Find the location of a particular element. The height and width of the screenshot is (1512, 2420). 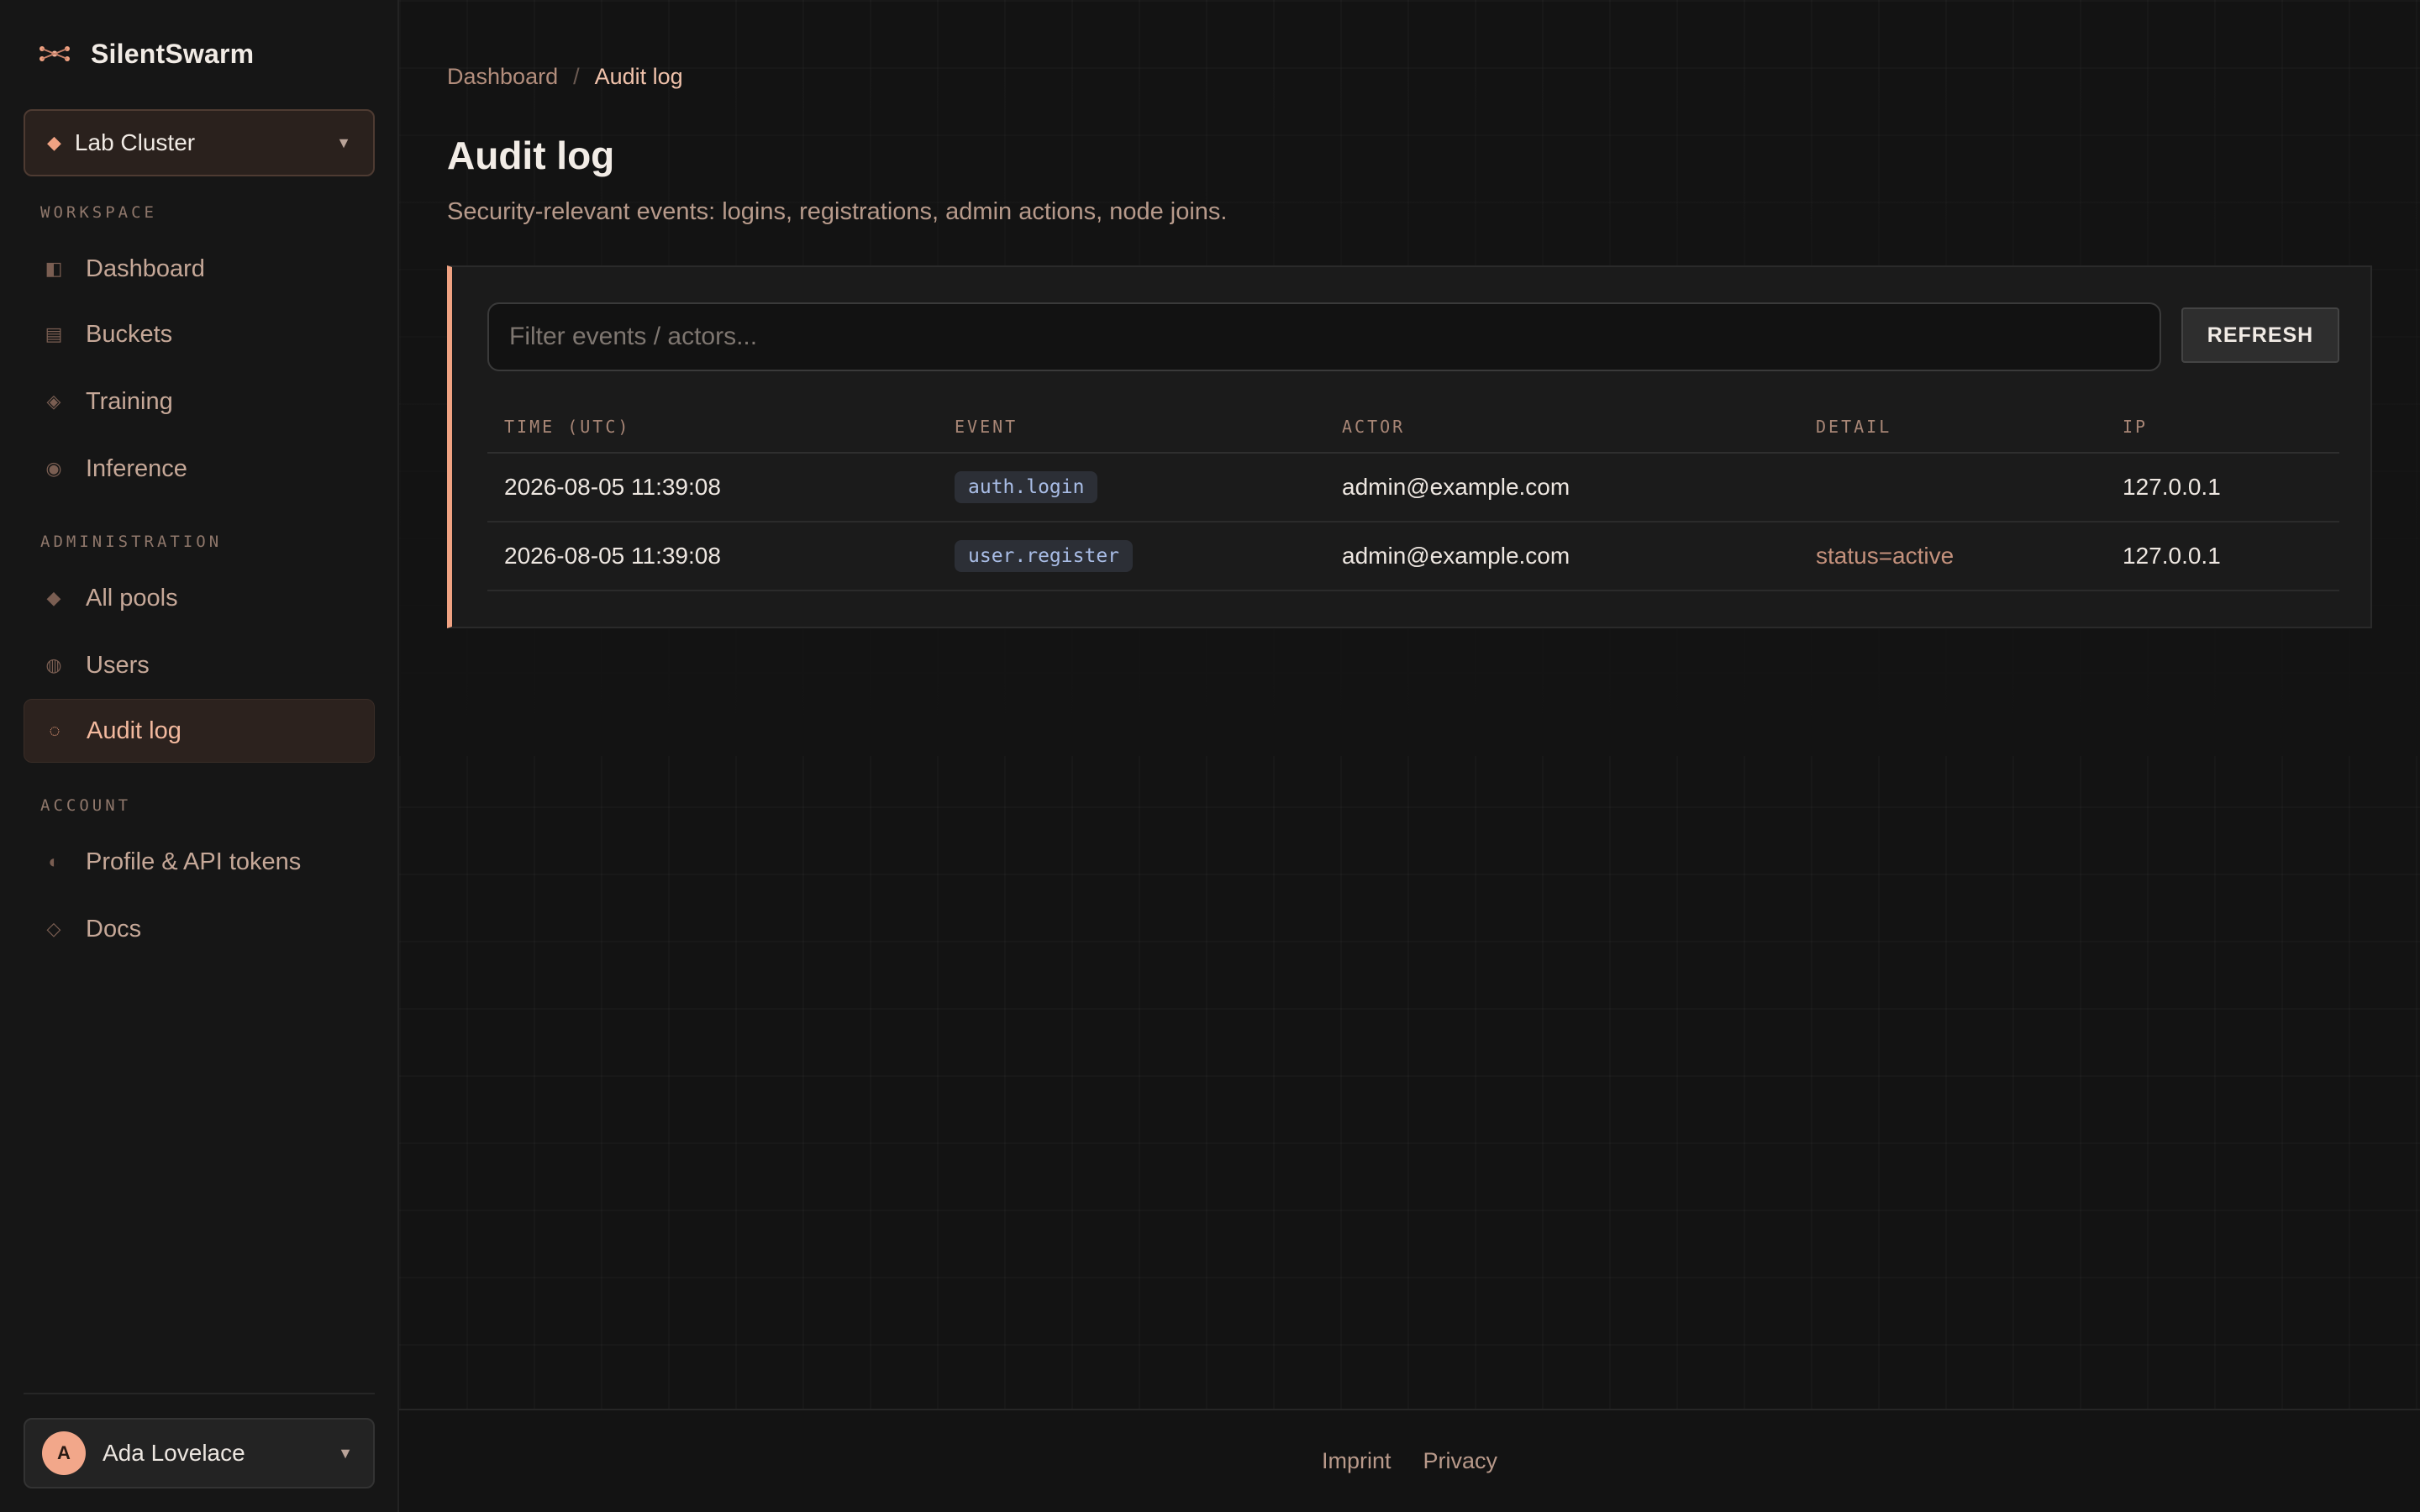

refresh-button: REFRESH is located at coordinates (2260, 335).